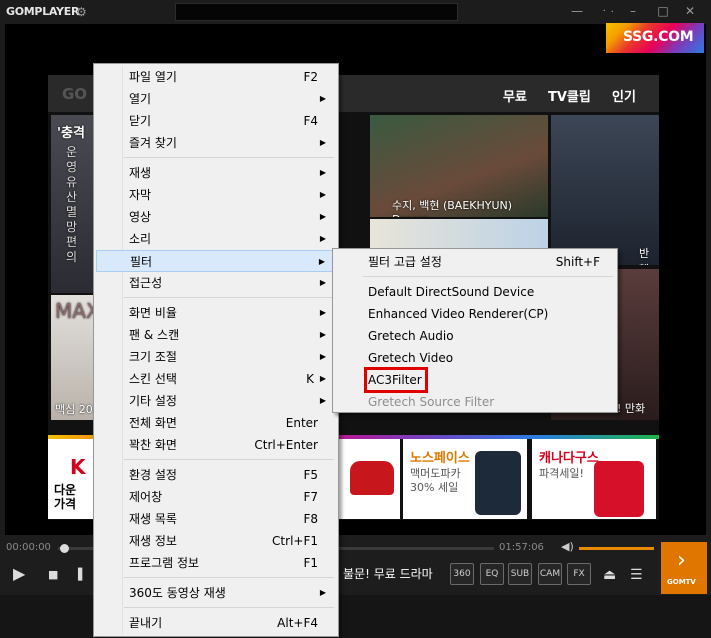 This screenshot has width=711, height=638. I want to click on menu-item-shortcut: F8, so click(310, 519).